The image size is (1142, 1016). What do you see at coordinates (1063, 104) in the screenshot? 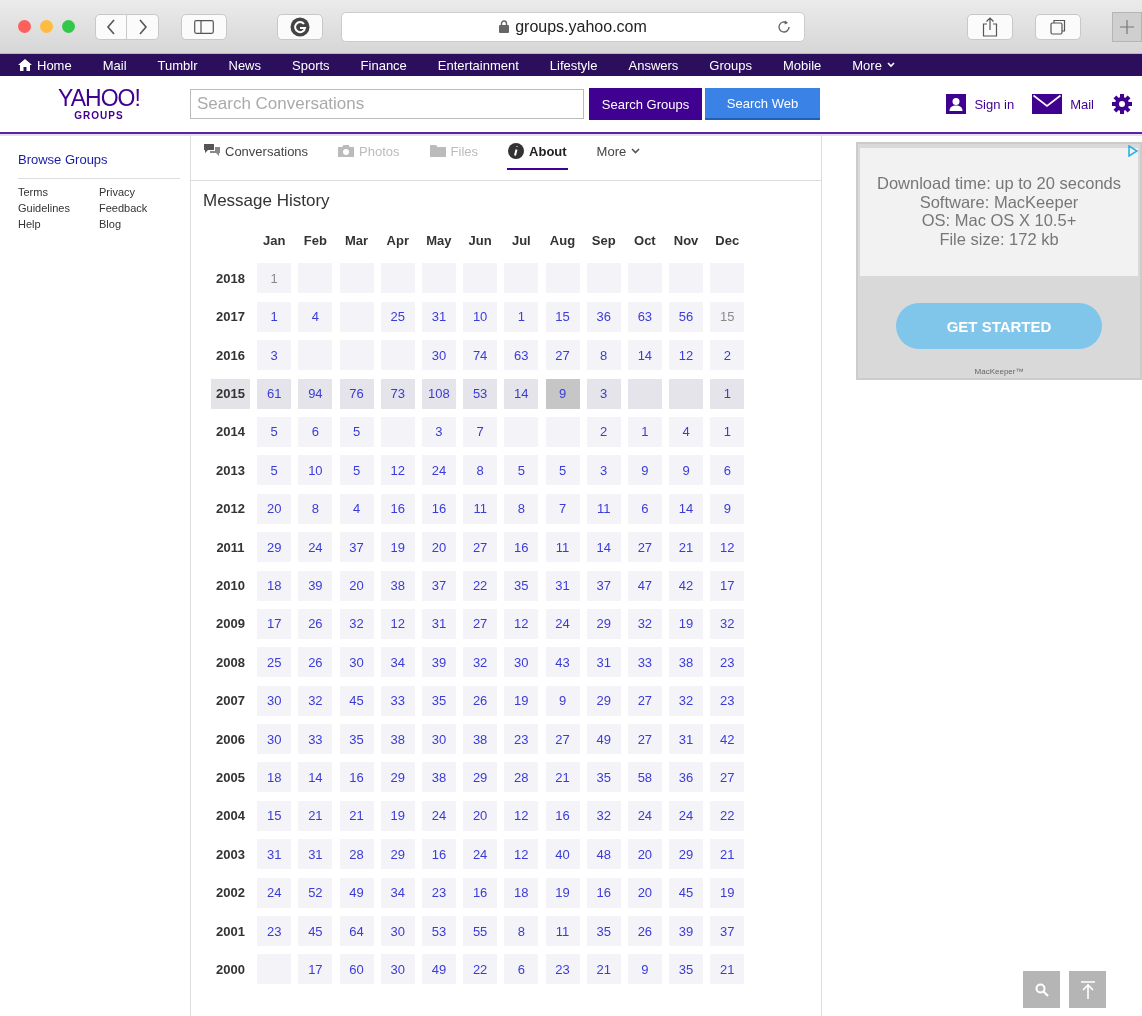
I see `mail-link: Mail` at bounding box center [1063, 104].